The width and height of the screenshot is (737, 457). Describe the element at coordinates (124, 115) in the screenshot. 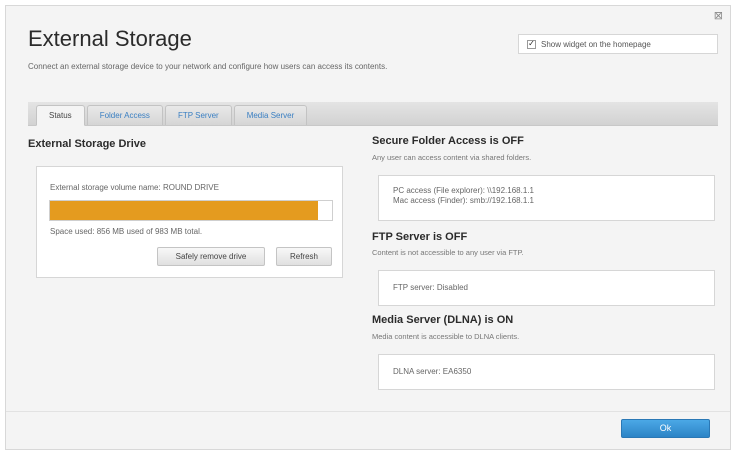

I see `tab-folder-access: Folder Access` at that location.